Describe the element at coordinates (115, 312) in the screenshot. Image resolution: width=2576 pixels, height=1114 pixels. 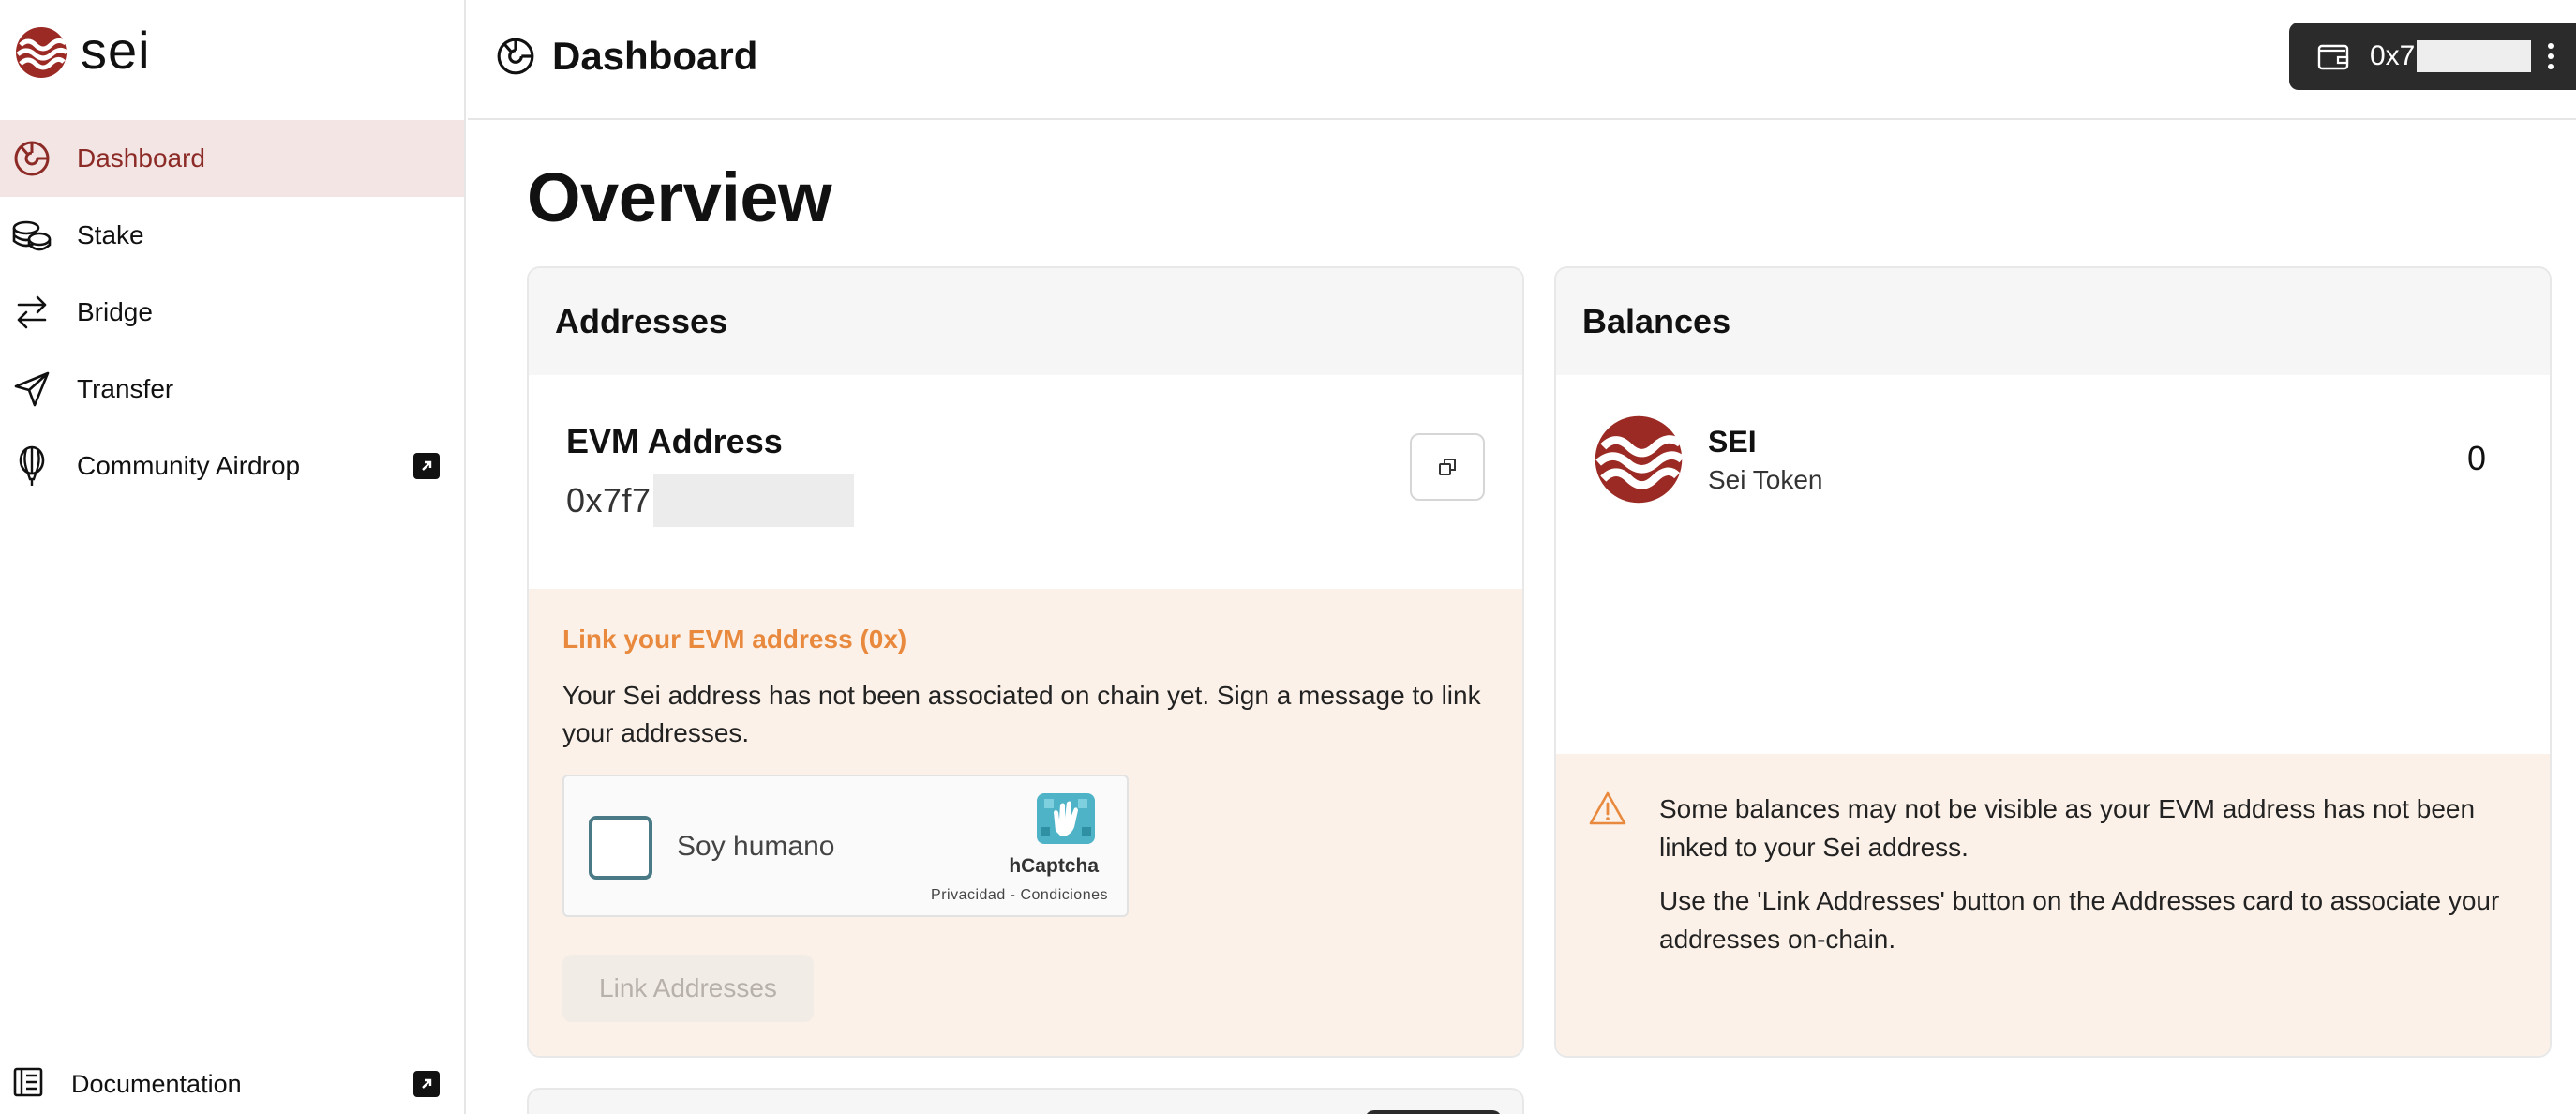
I see `sidebar-item-label: Bridge` at that location.